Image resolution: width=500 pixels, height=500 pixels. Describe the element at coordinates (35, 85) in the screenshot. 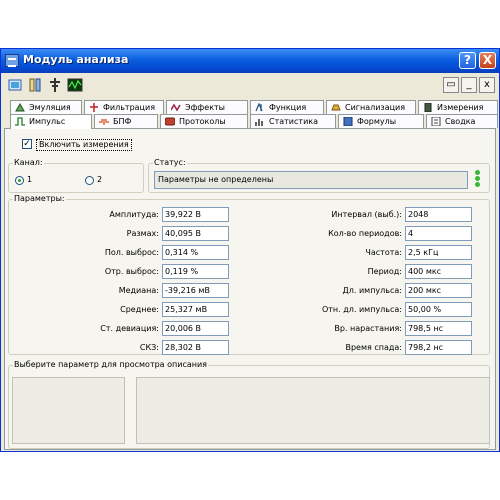

I see `columns-icon` at that location.